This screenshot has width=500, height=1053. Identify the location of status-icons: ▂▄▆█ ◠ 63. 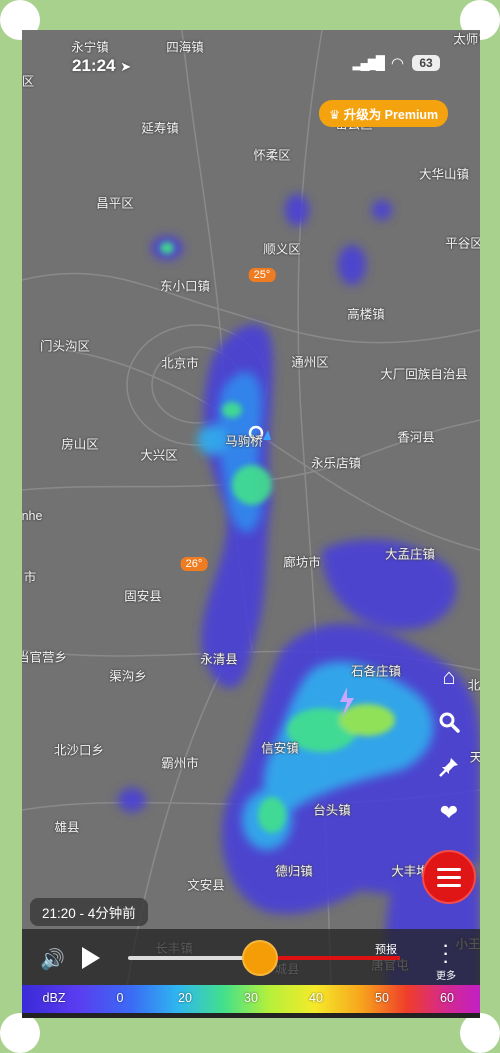
(396, 63).